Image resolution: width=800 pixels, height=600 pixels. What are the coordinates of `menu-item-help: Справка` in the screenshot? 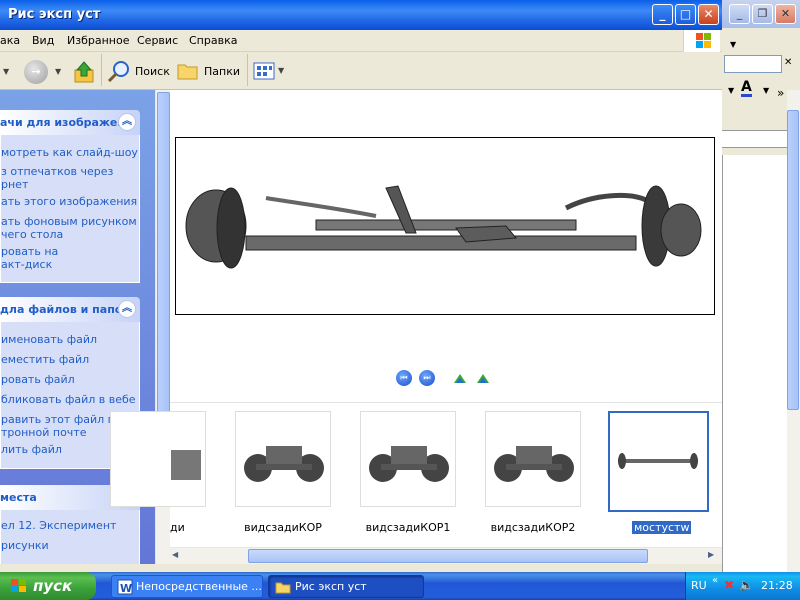 It's located at (213, 40).